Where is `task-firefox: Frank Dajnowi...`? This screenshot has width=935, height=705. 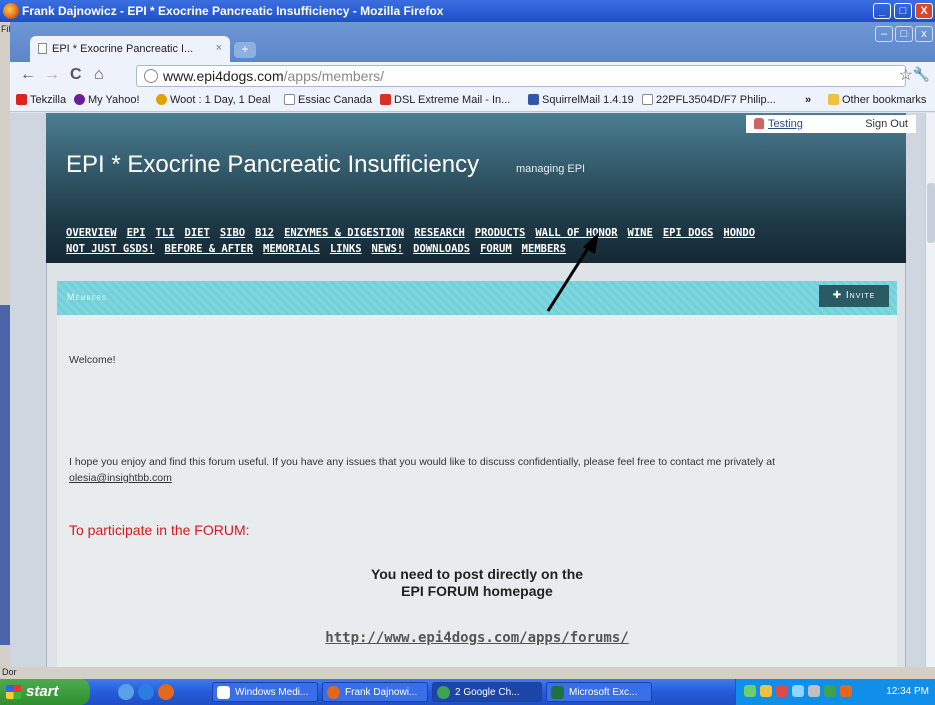
task-firefox: Frank Dajnowi... is located at coordinates (375, 692).